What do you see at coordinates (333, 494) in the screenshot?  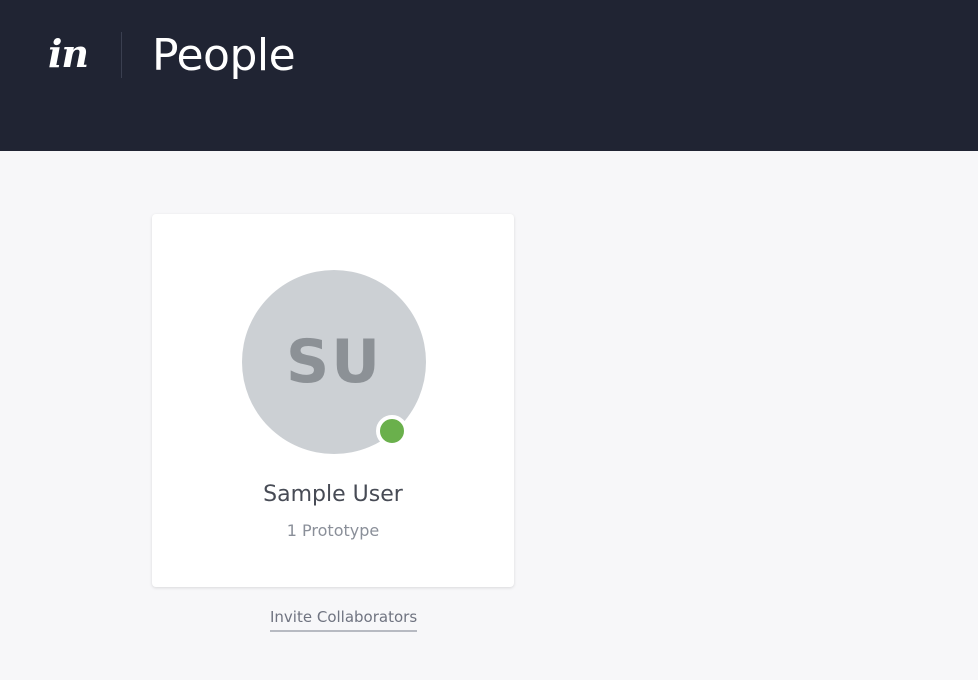 I see `user-name: Sample User` at bounding box center [333, 494].